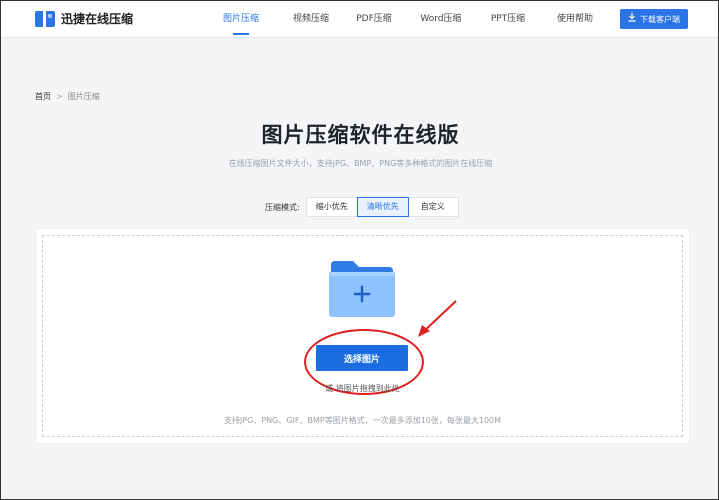 The width and height of the screenshot is (719, 500). I want to click on download-icon, so click(632, 19).